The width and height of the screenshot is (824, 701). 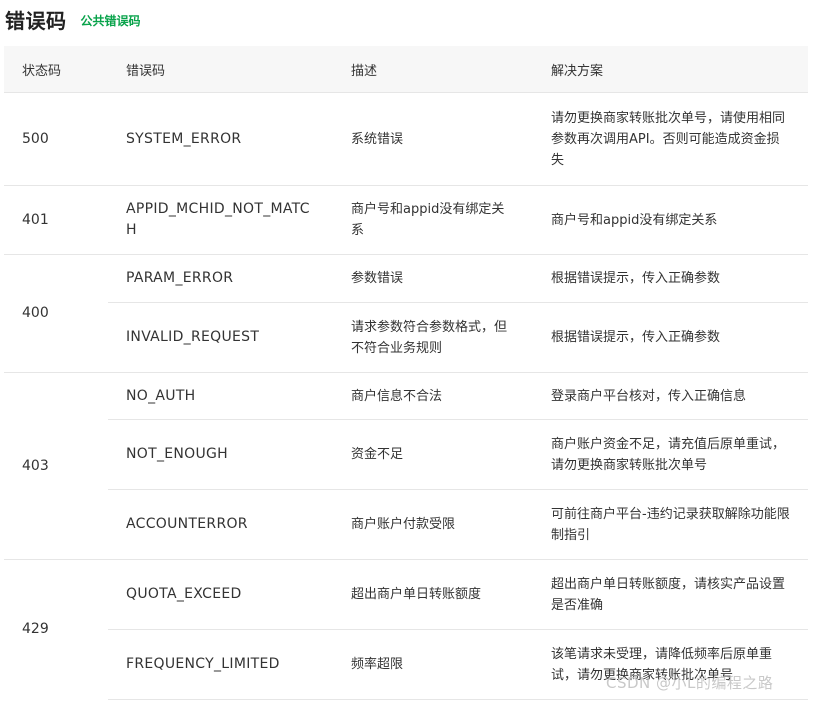 What do you see at coordinates (433, 594) in the screenshot?
I see `description-cell: 超出商户单日转账额度` at bounding box center [433, 594].